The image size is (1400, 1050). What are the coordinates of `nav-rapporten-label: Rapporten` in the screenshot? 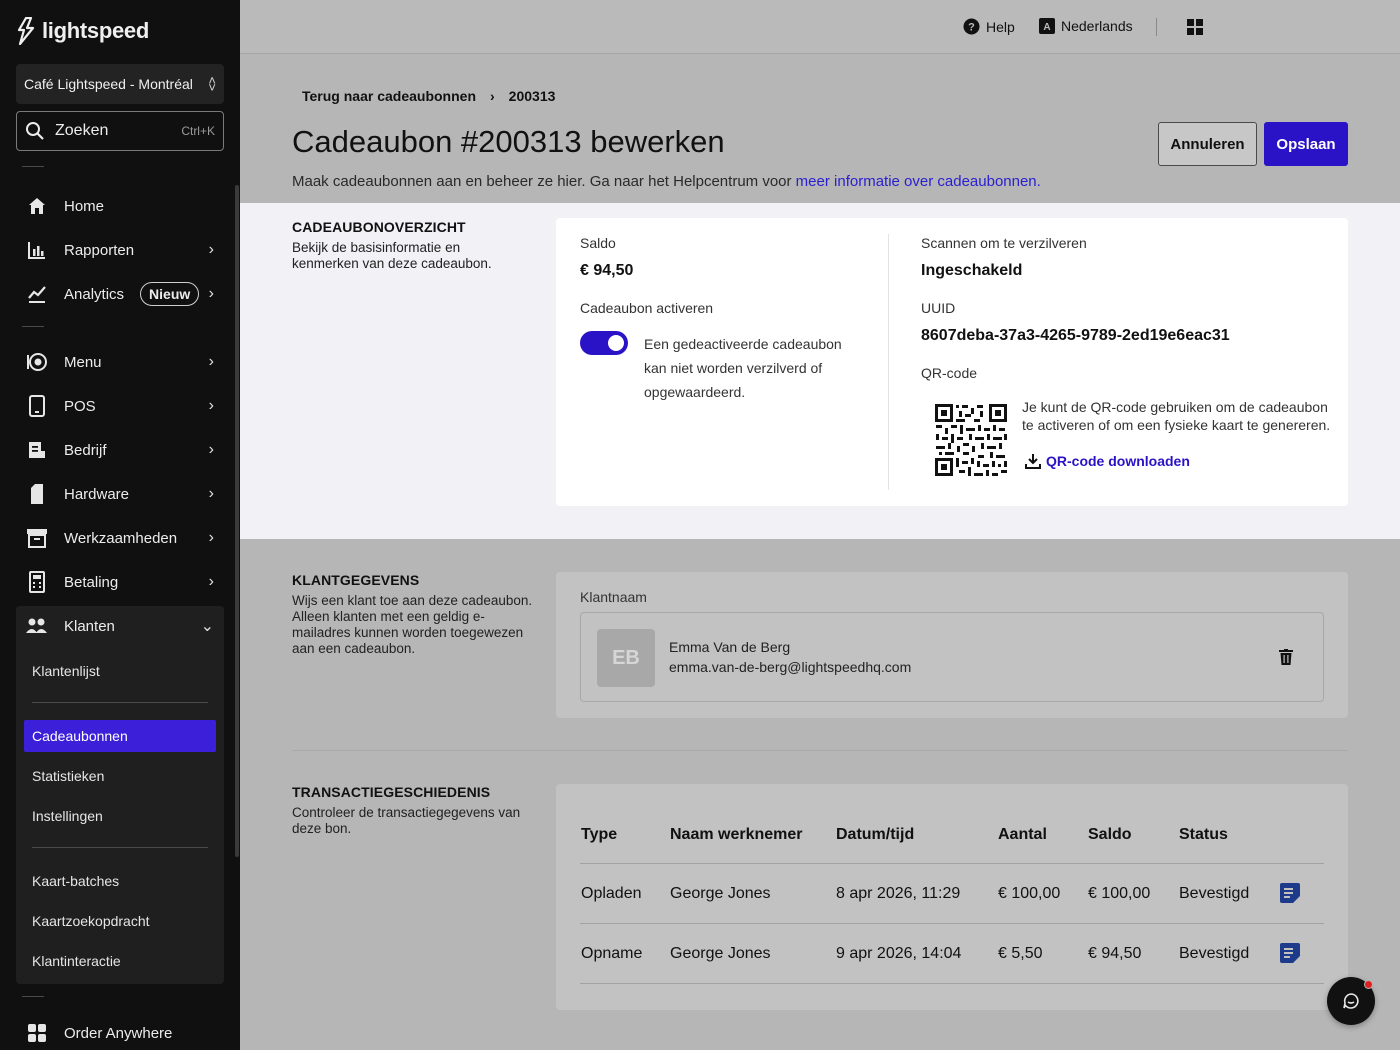 It's located at (99, 250).